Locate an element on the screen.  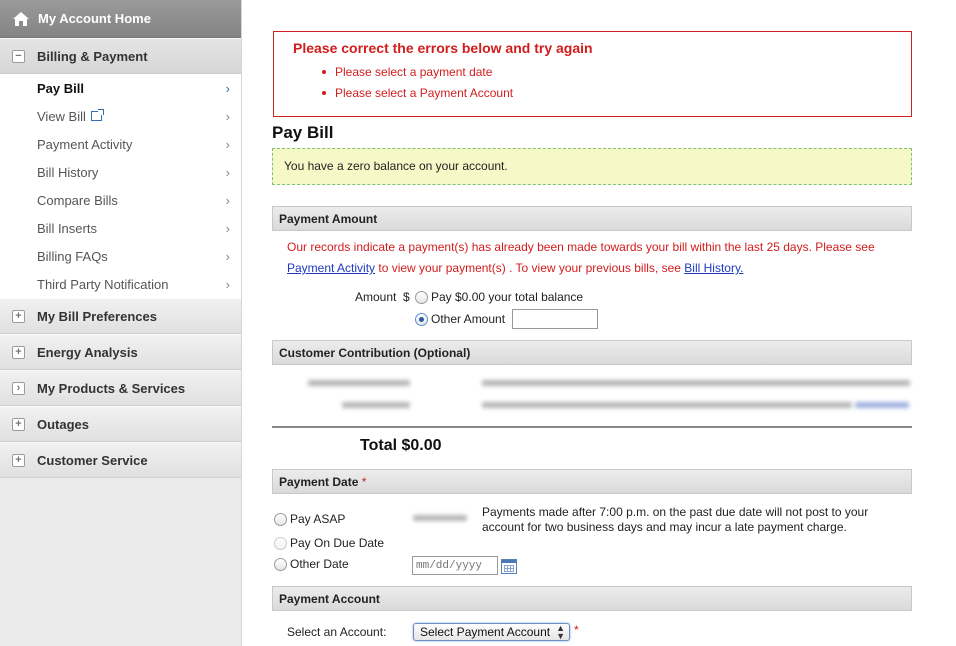
asap-date-blurred is located at coordinates (440, 518).